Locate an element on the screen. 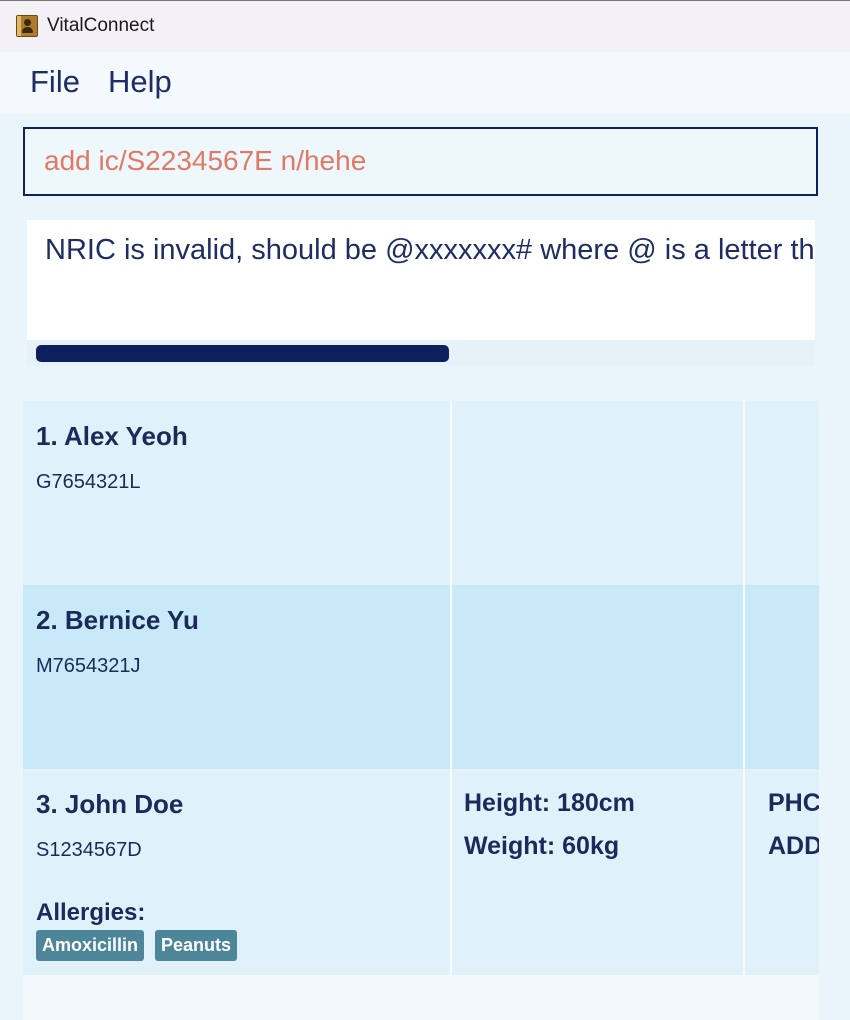 Image resolution: width=850 pixels, height=1020 pixels. person-nric: S1234567D is located at coordinates (89, 850).